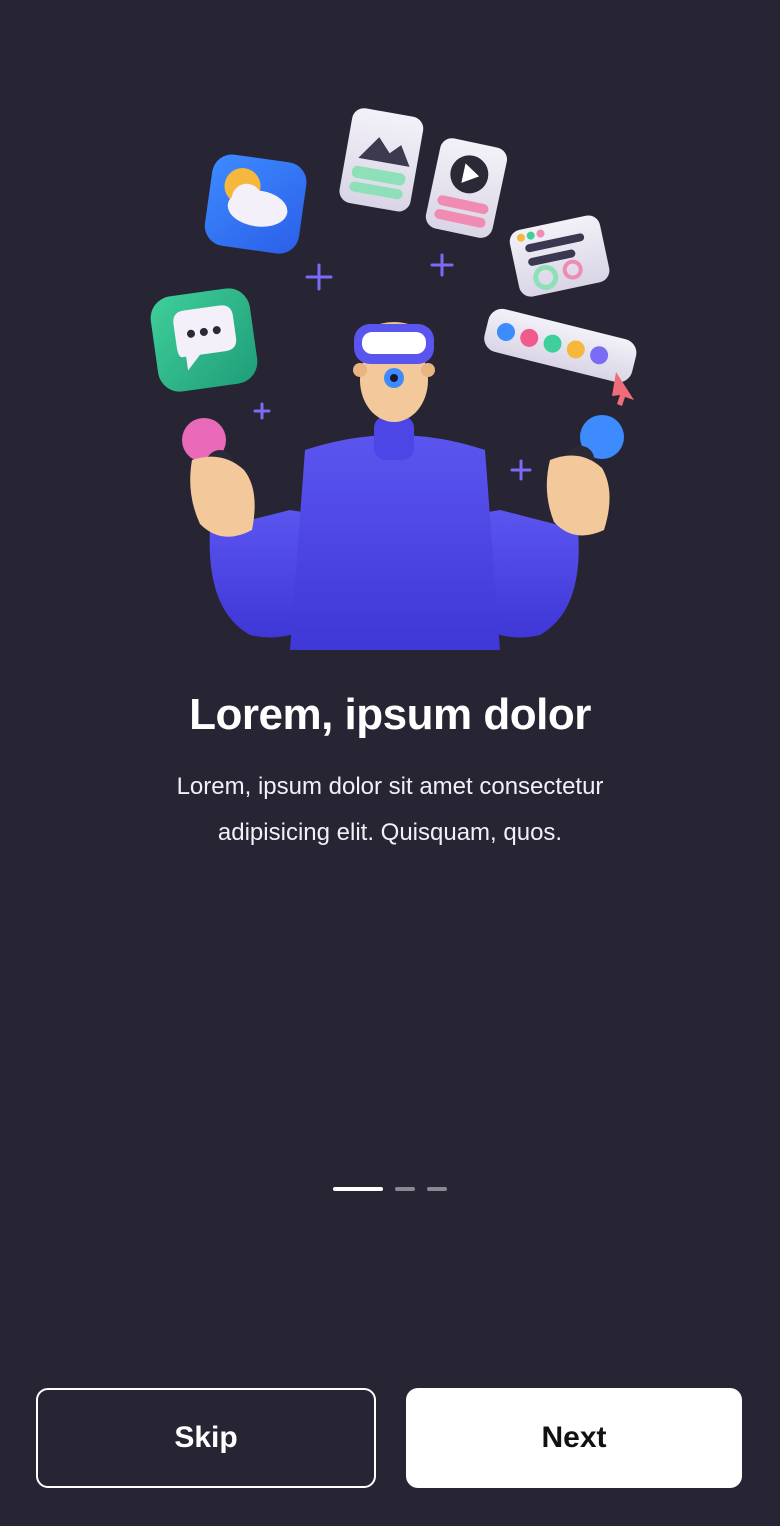 The width and height of the screenshot is (780, 1526). I want to click on description-line-1: Lorem, ipsum dolor sit amet consectetur, so click(390, 786).